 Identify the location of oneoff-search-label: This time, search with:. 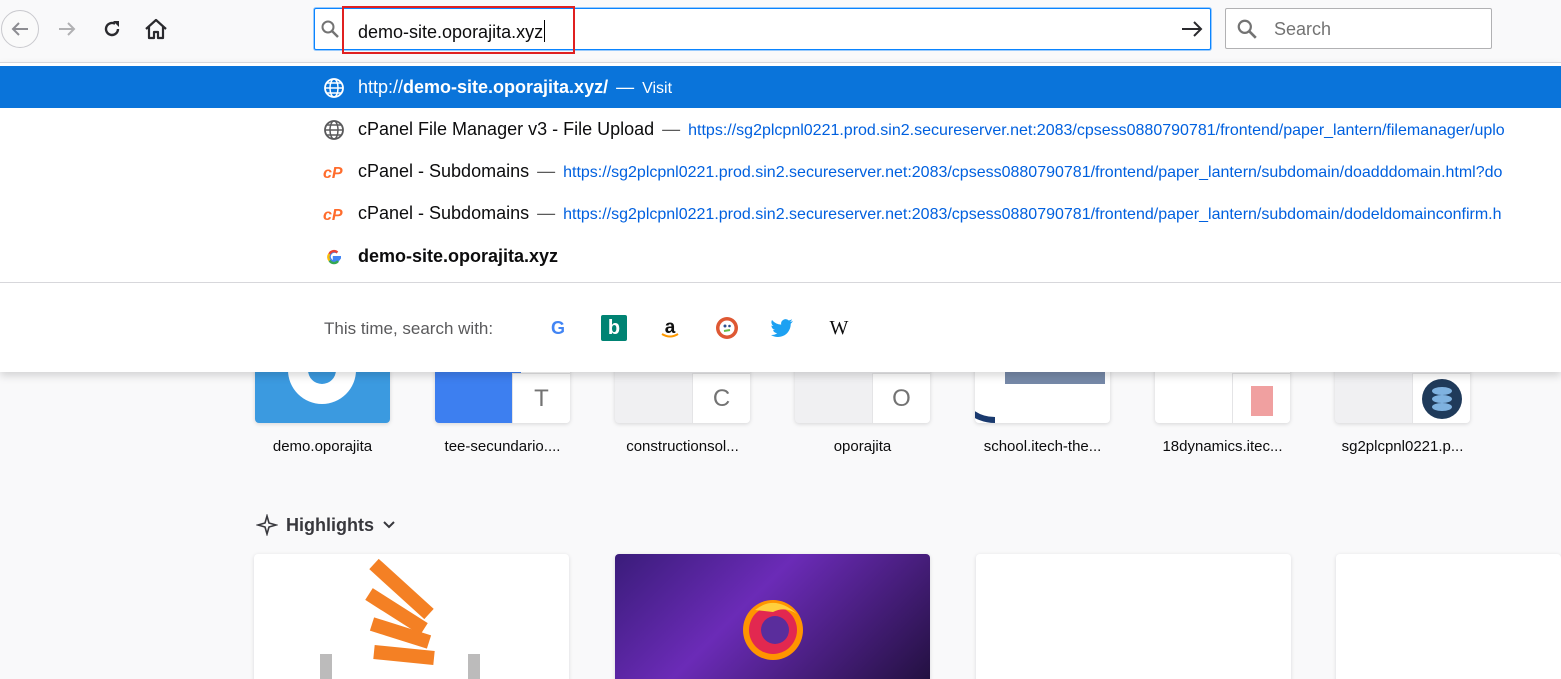
(409, 328).